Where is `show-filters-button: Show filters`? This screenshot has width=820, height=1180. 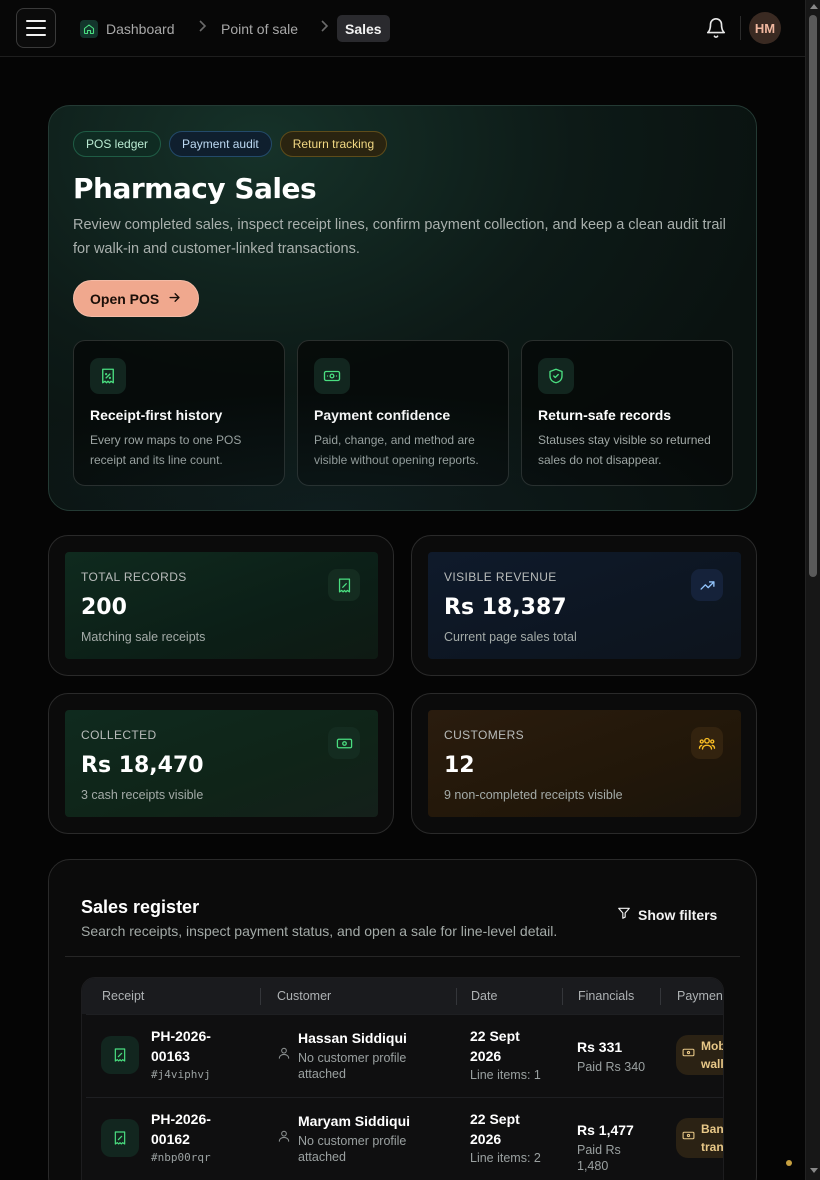
show-filters-button: Show filters is located at coordinates (667, 914).